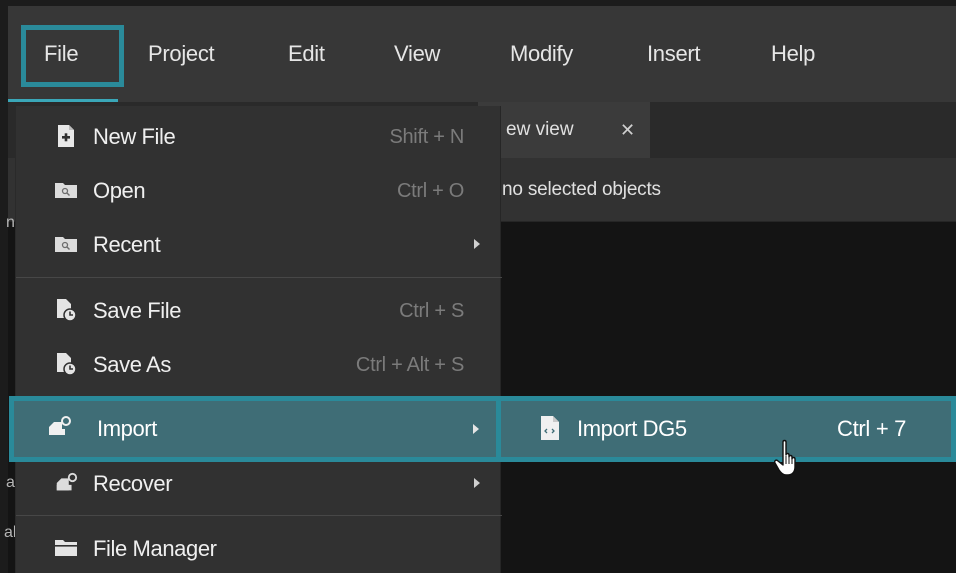 The height and width of the screenshot is (573, 956). What do you see at coordinates (10, 482) in the screenshot?
I see `side-panel-fragment: a` at bounding box center [10, 482].